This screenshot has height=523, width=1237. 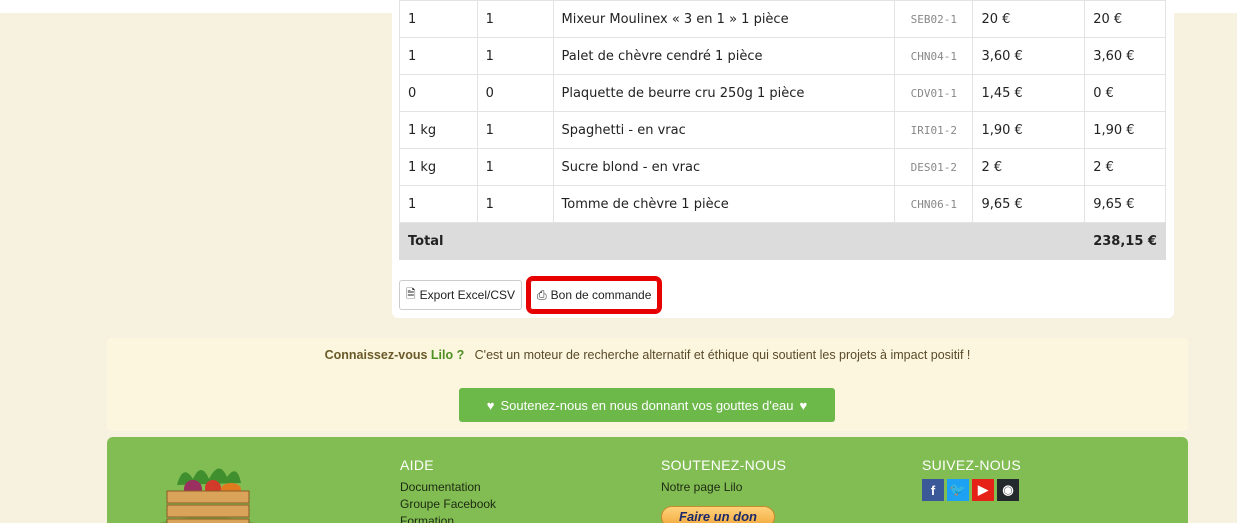 I want to click on print-icon: ⎙, so click(x=542, y=294).